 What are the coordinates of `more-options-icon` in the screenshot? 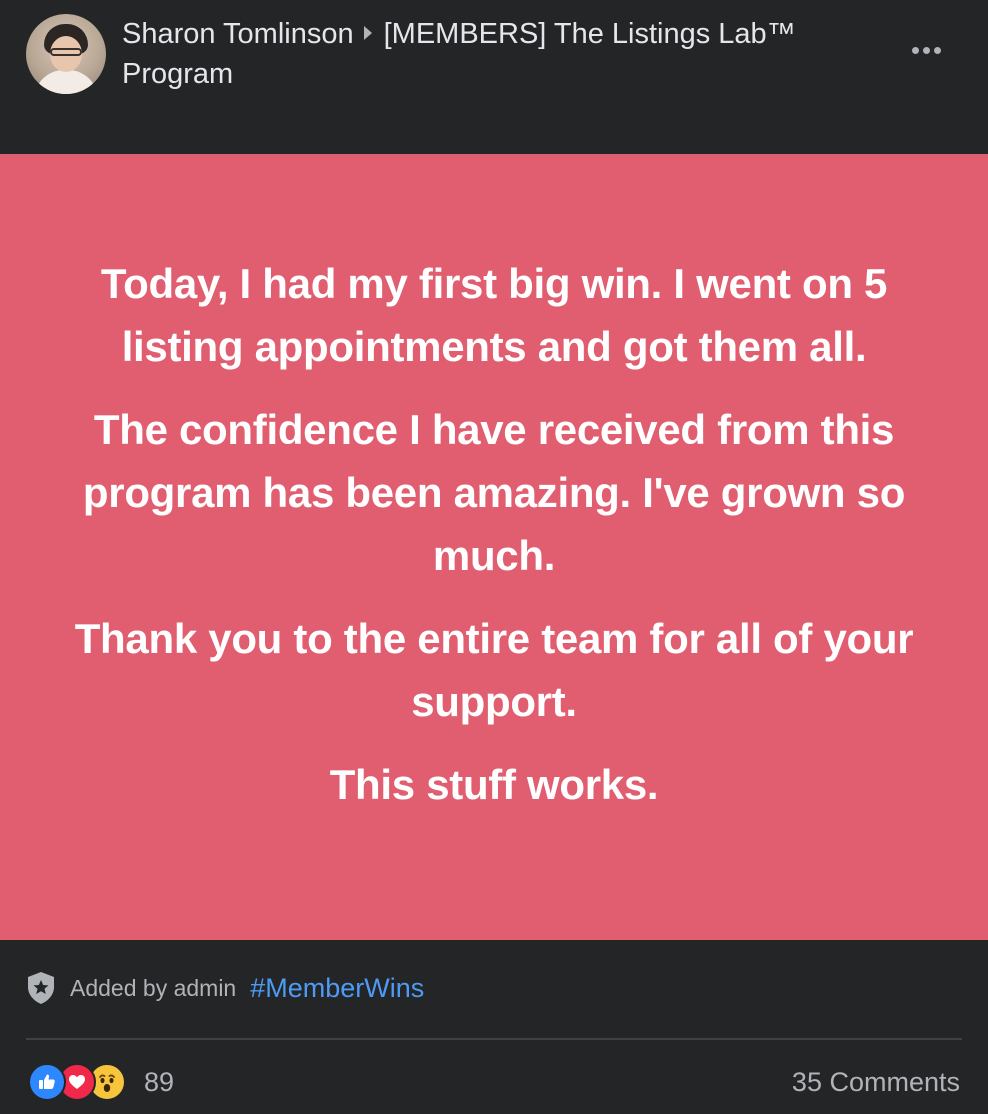 It's located at (926, 50).